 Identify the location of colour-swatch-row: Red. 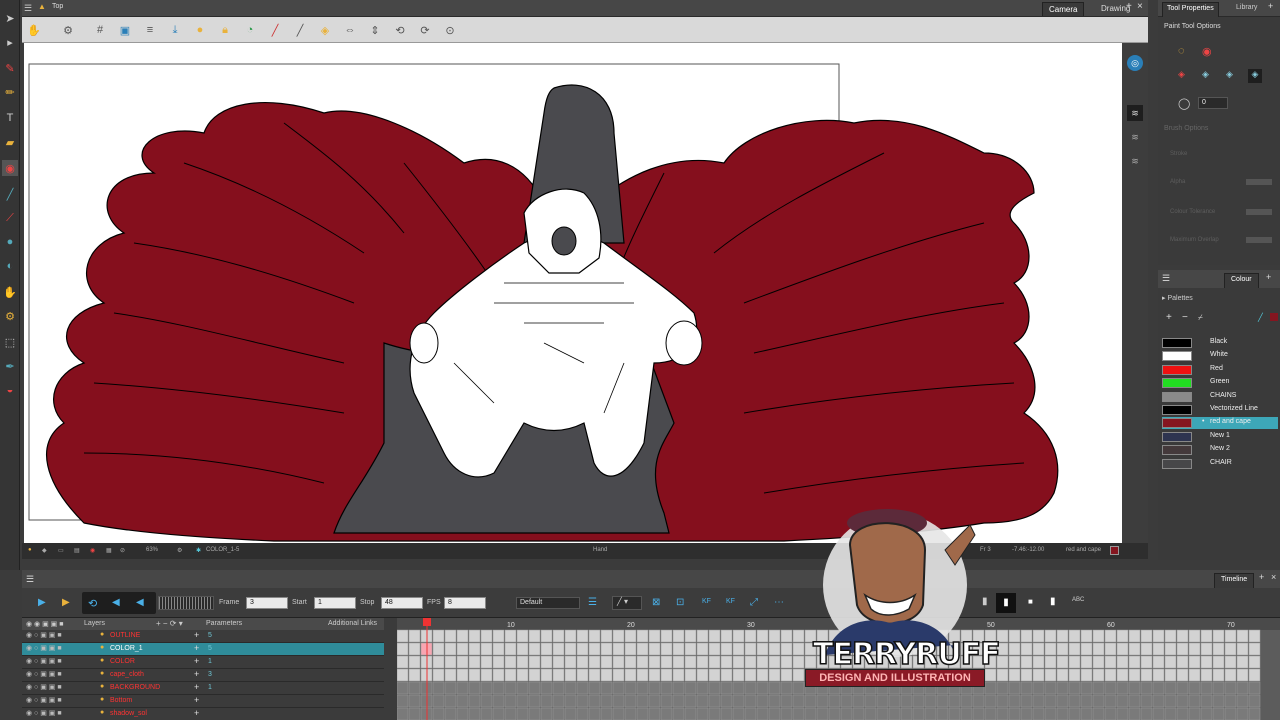
(1220, 370).